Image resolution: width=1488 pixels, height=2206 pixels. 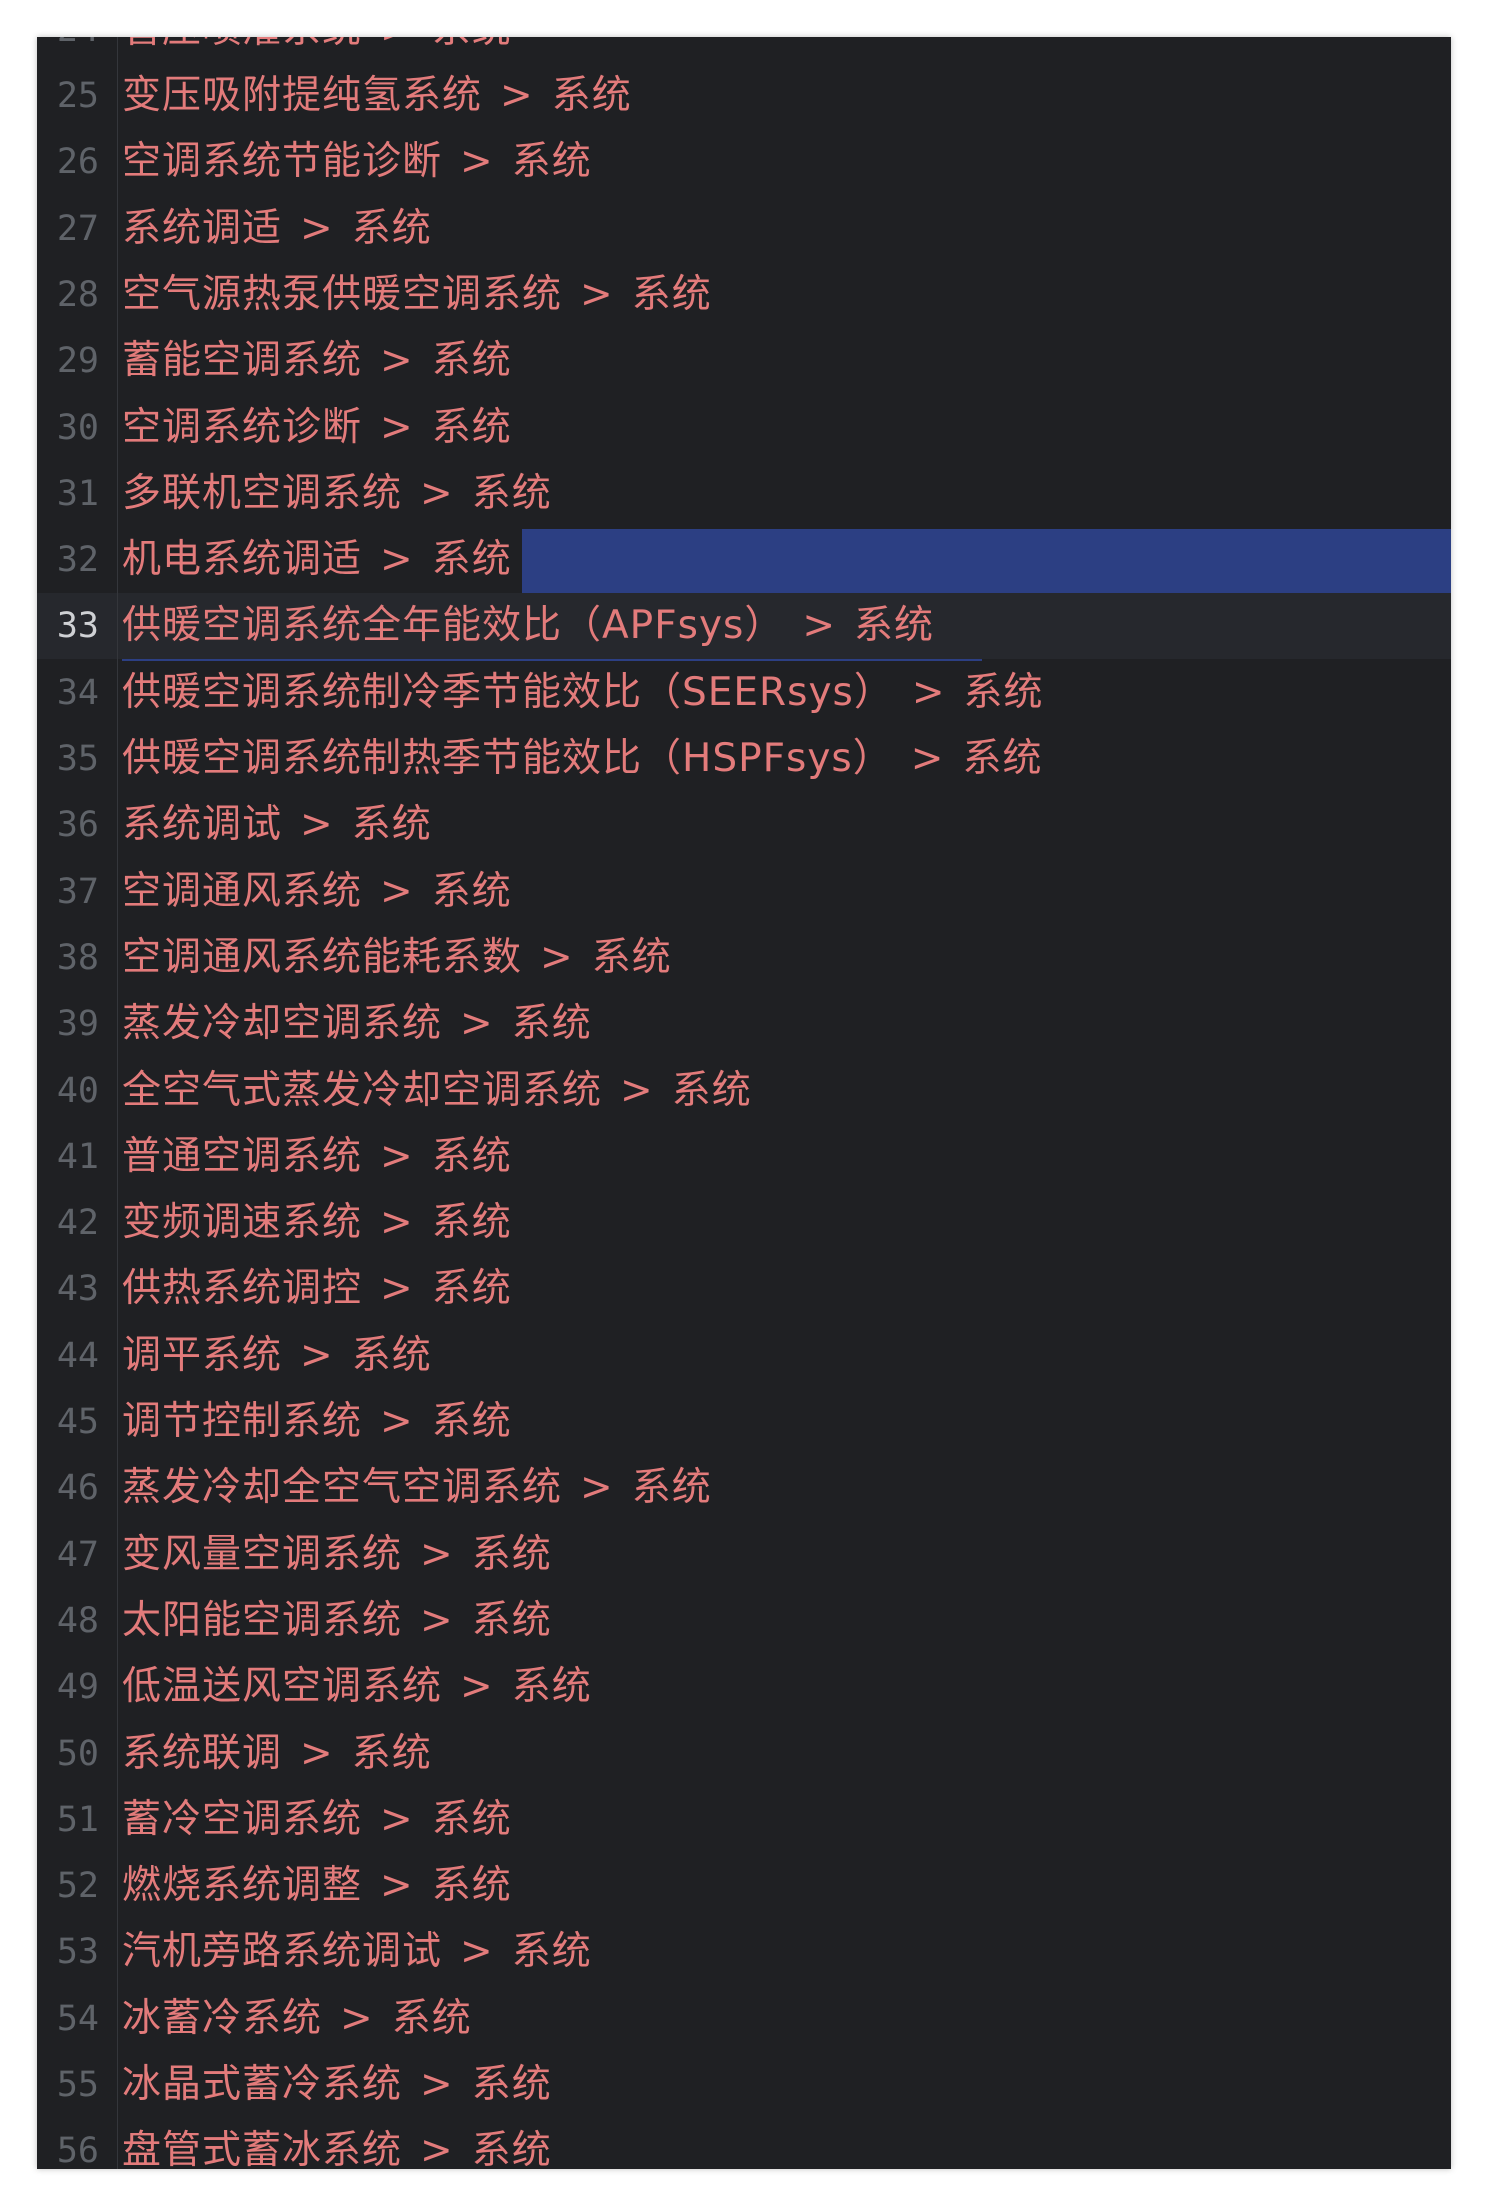 I want to click on editor-line: 41 普通空调系统 > 系统, so click(x=744, y=1157).